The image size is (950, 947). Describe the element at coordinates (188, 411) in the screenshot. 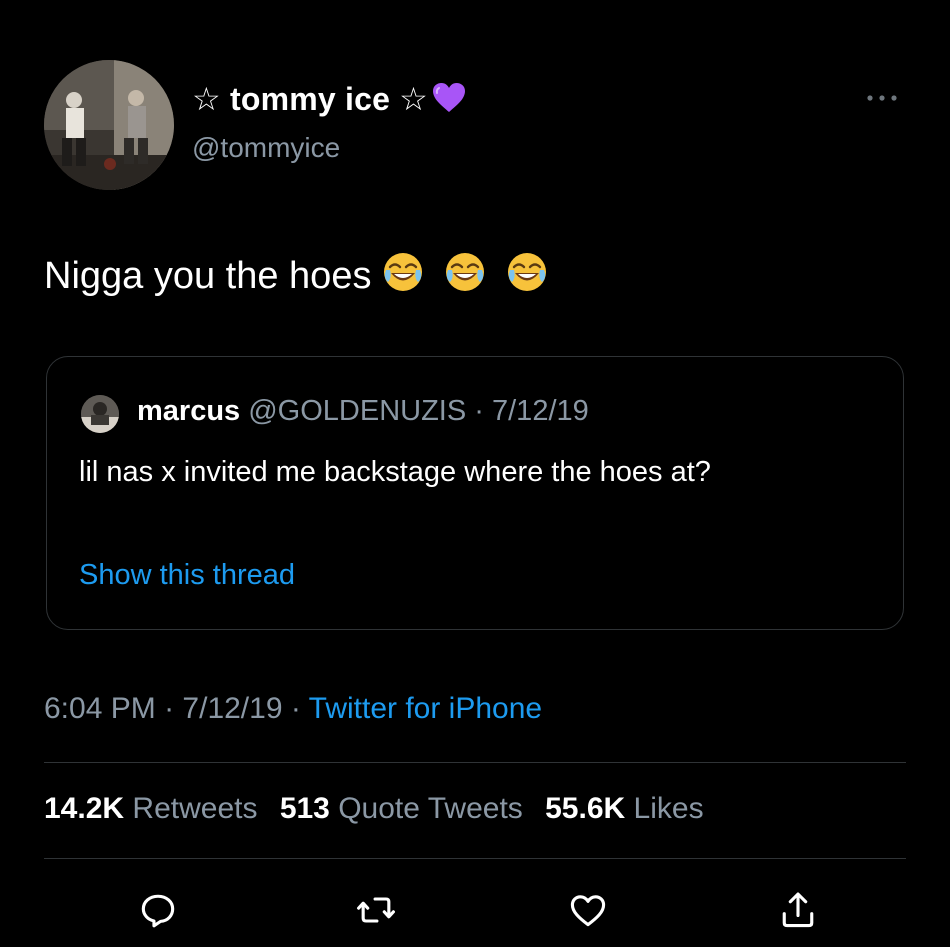

I see `quoted-author-name: marcus` at that location.